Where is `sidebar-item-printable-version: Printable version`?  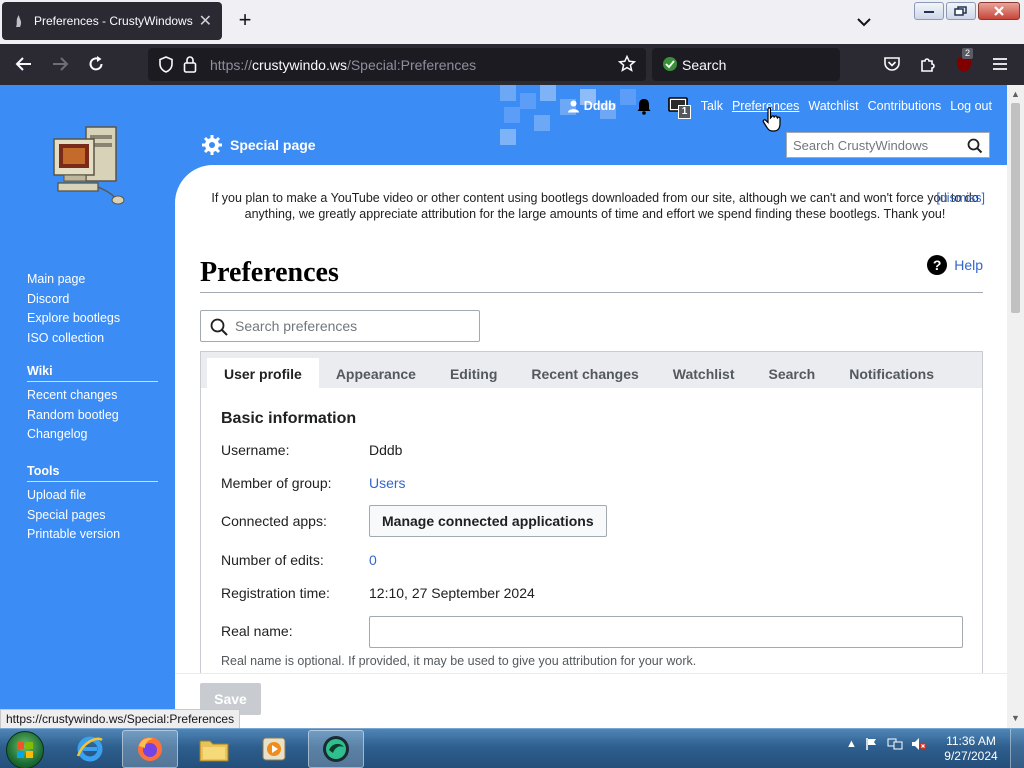 sidebar-item-printable-version: Printable version is located at coordinates (92, 535).